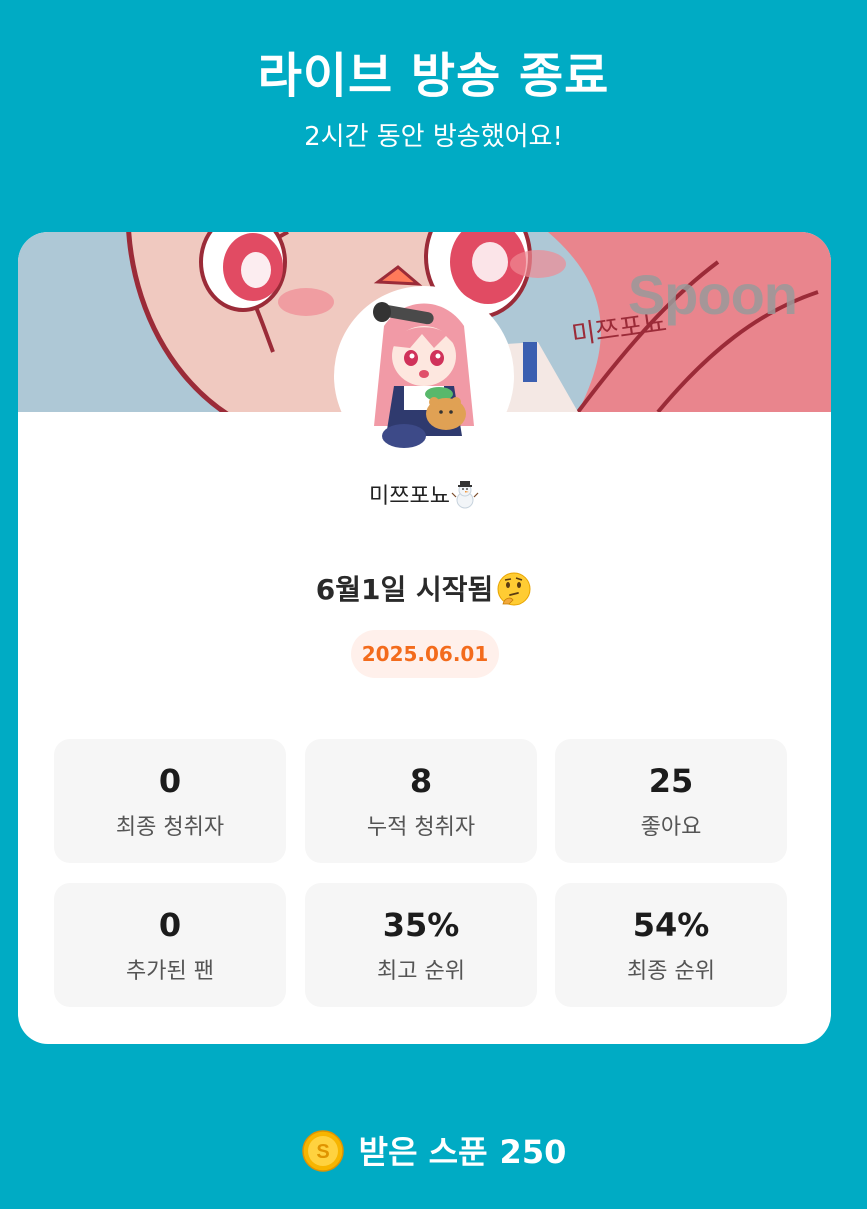 The height and width of the screenshot is (1209, 867). Describe the element at coordinates (423, 1152) in the screenshot. I see `spoons-label: 받은 스푼` at that location.